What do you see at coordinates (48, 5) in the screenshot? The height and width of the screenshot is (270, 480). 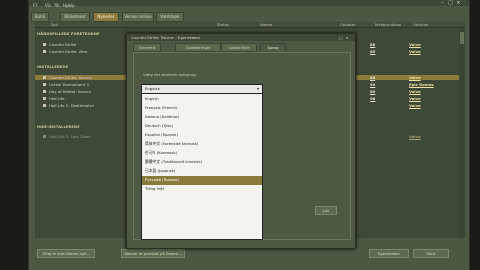 I see `menu-item: Vis` at bounding box center [48, 5].